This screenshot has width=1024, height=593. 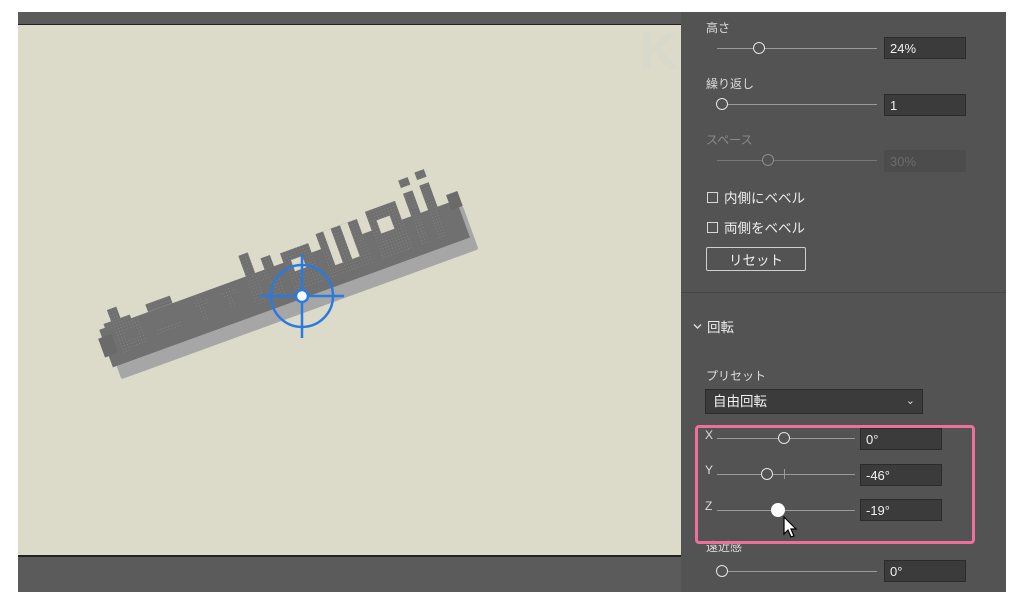 I want to click on reset-button: リセット, so click(x=756, y=259).